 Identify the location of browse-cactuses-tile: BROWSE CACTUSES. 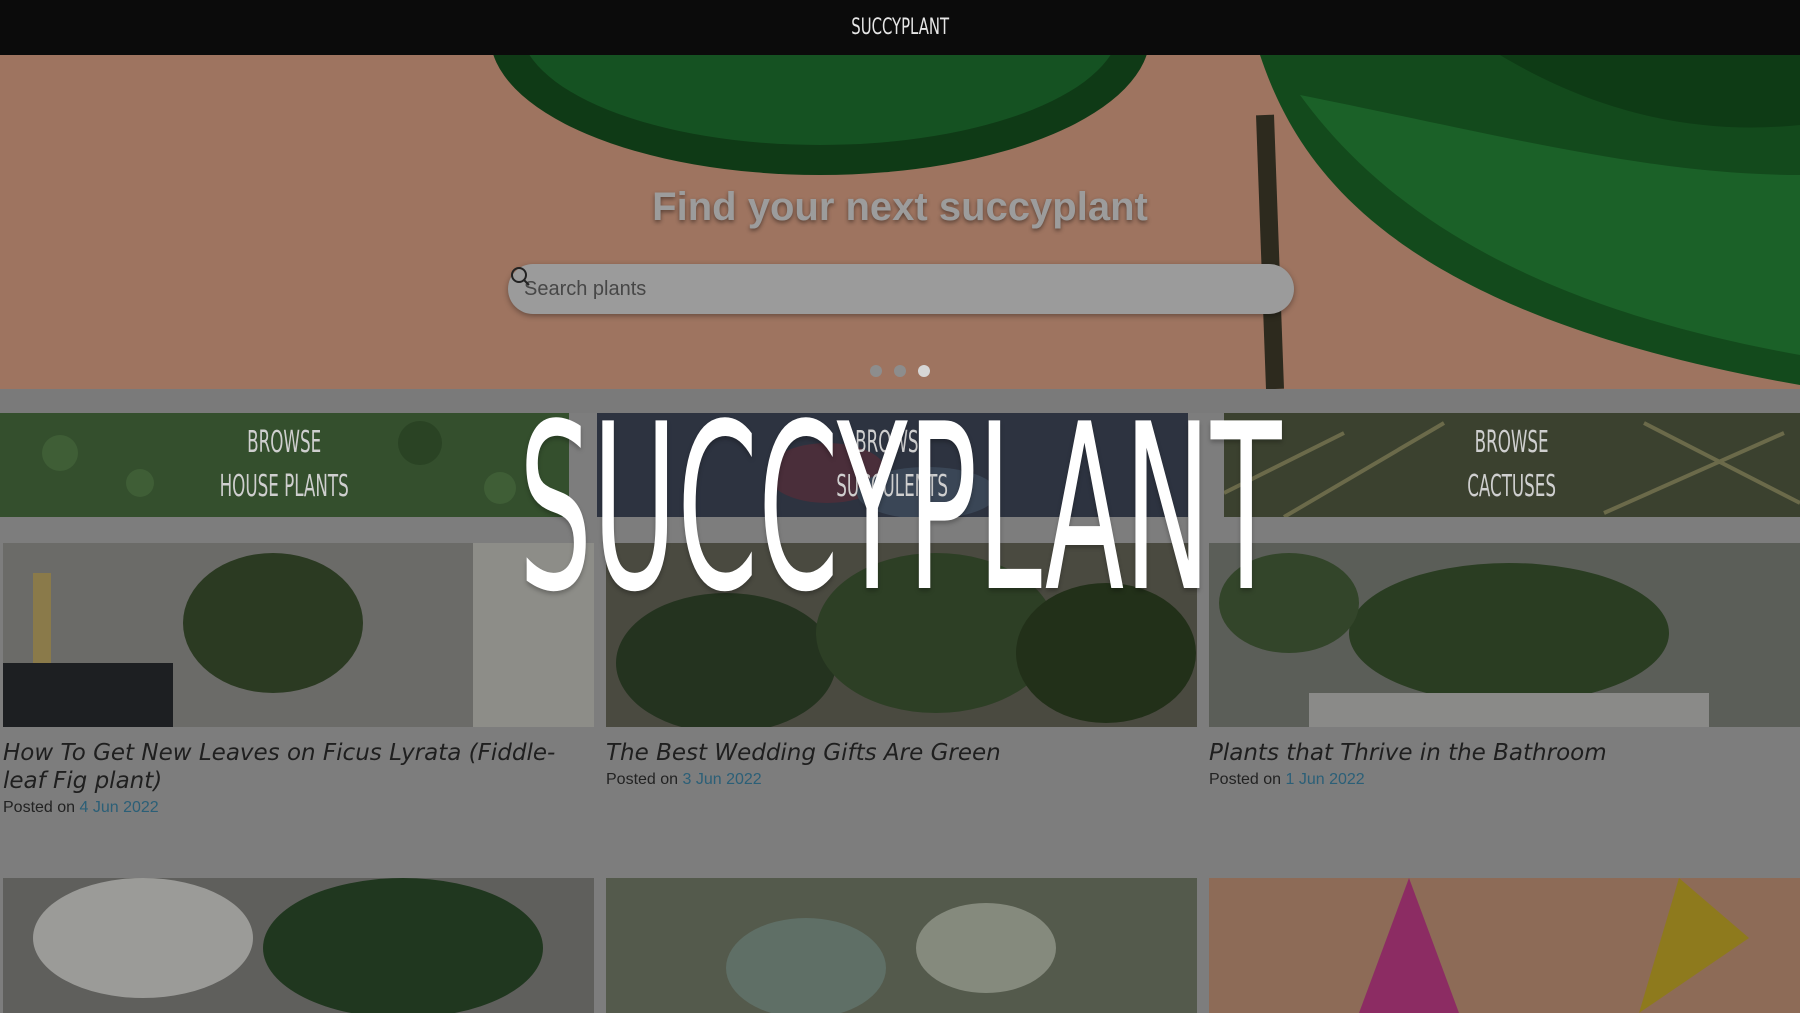
(1512, 465).